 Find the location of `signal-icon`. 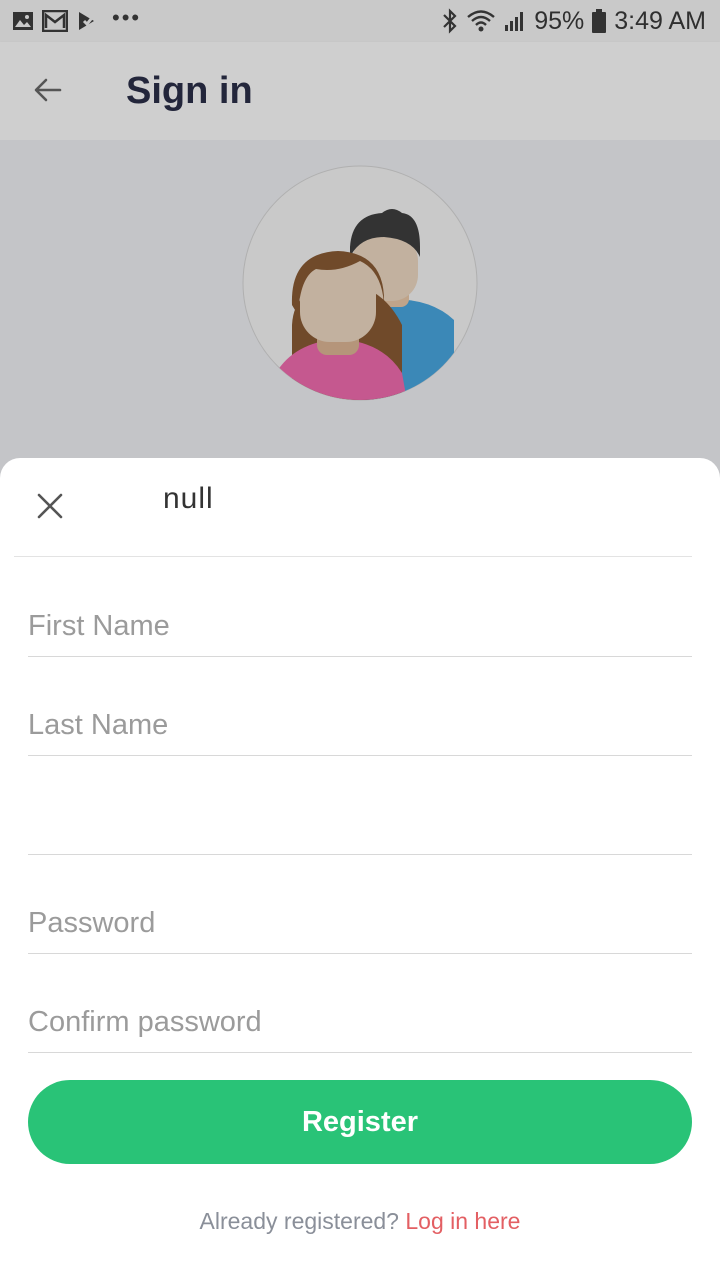

signal-icon is located at coordinates (515, 21).